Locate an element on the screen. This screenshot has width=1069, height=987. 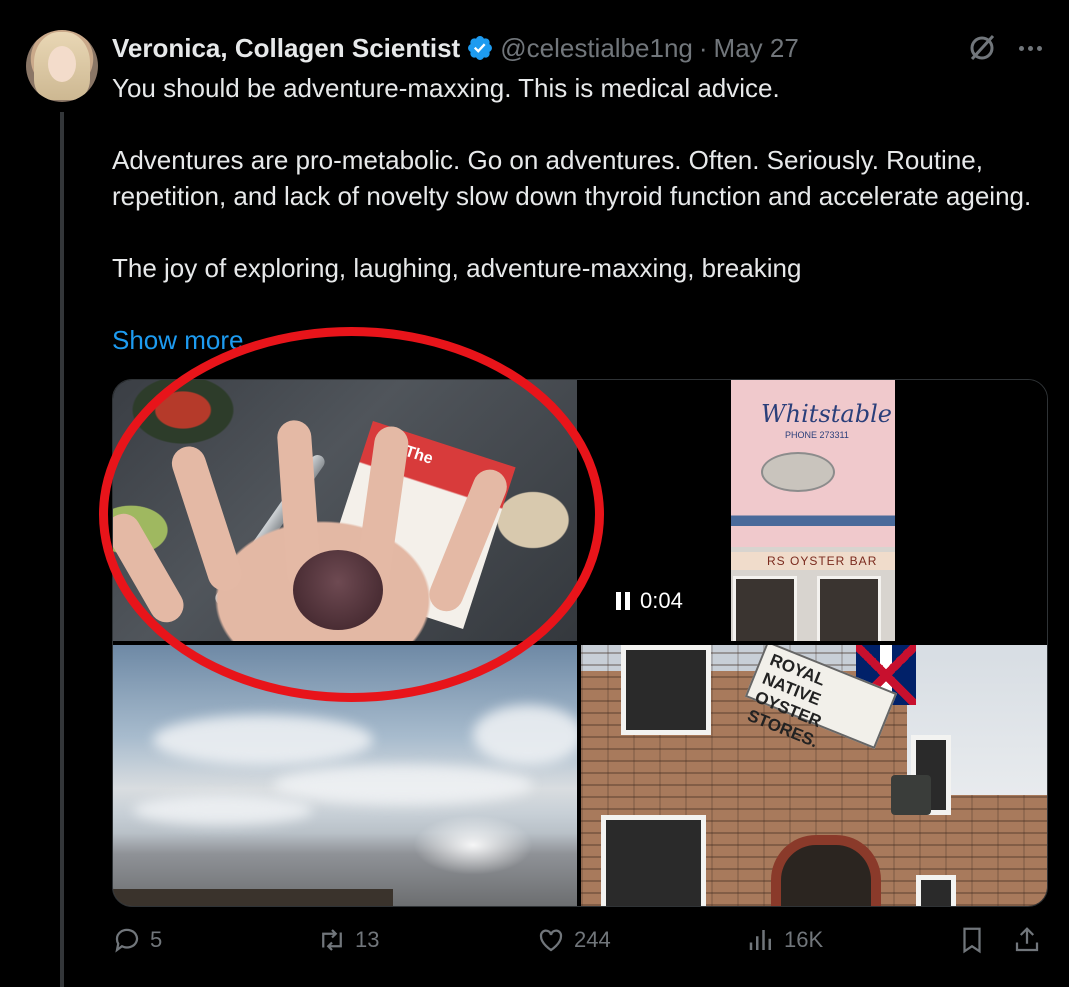
doorway-arch is located at coordinates (826, 870).